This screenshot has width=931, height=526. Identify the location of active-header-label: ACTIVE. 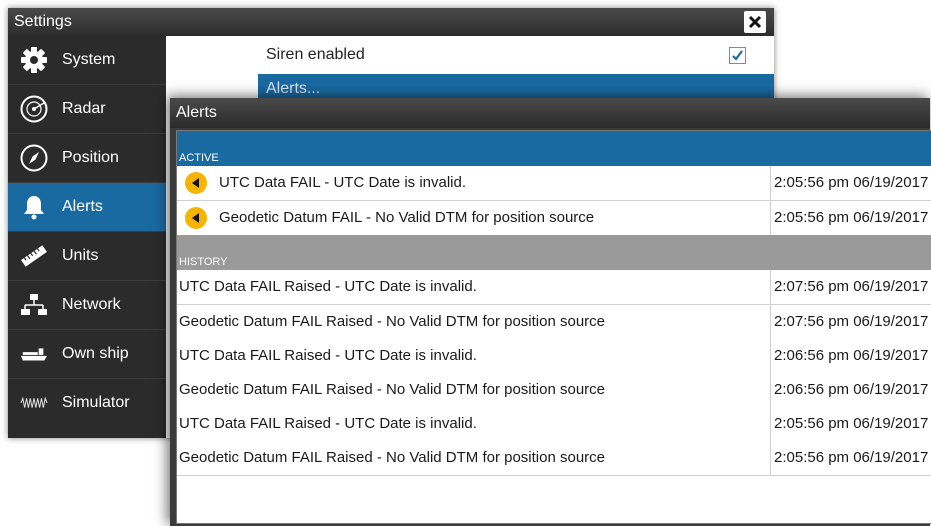
(199, 158).